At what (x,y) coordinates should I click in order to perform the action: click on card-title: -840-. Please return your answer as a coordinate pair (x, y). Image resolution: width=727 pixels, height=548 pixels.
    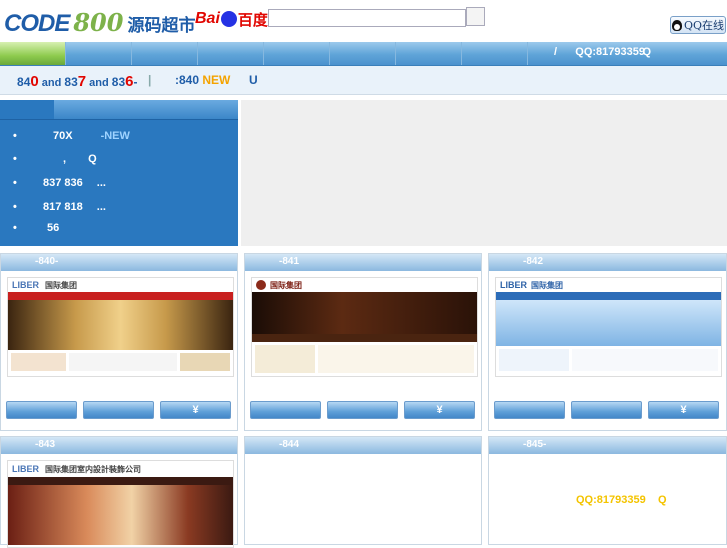
    Looking at the image, I should click on (47, 261).